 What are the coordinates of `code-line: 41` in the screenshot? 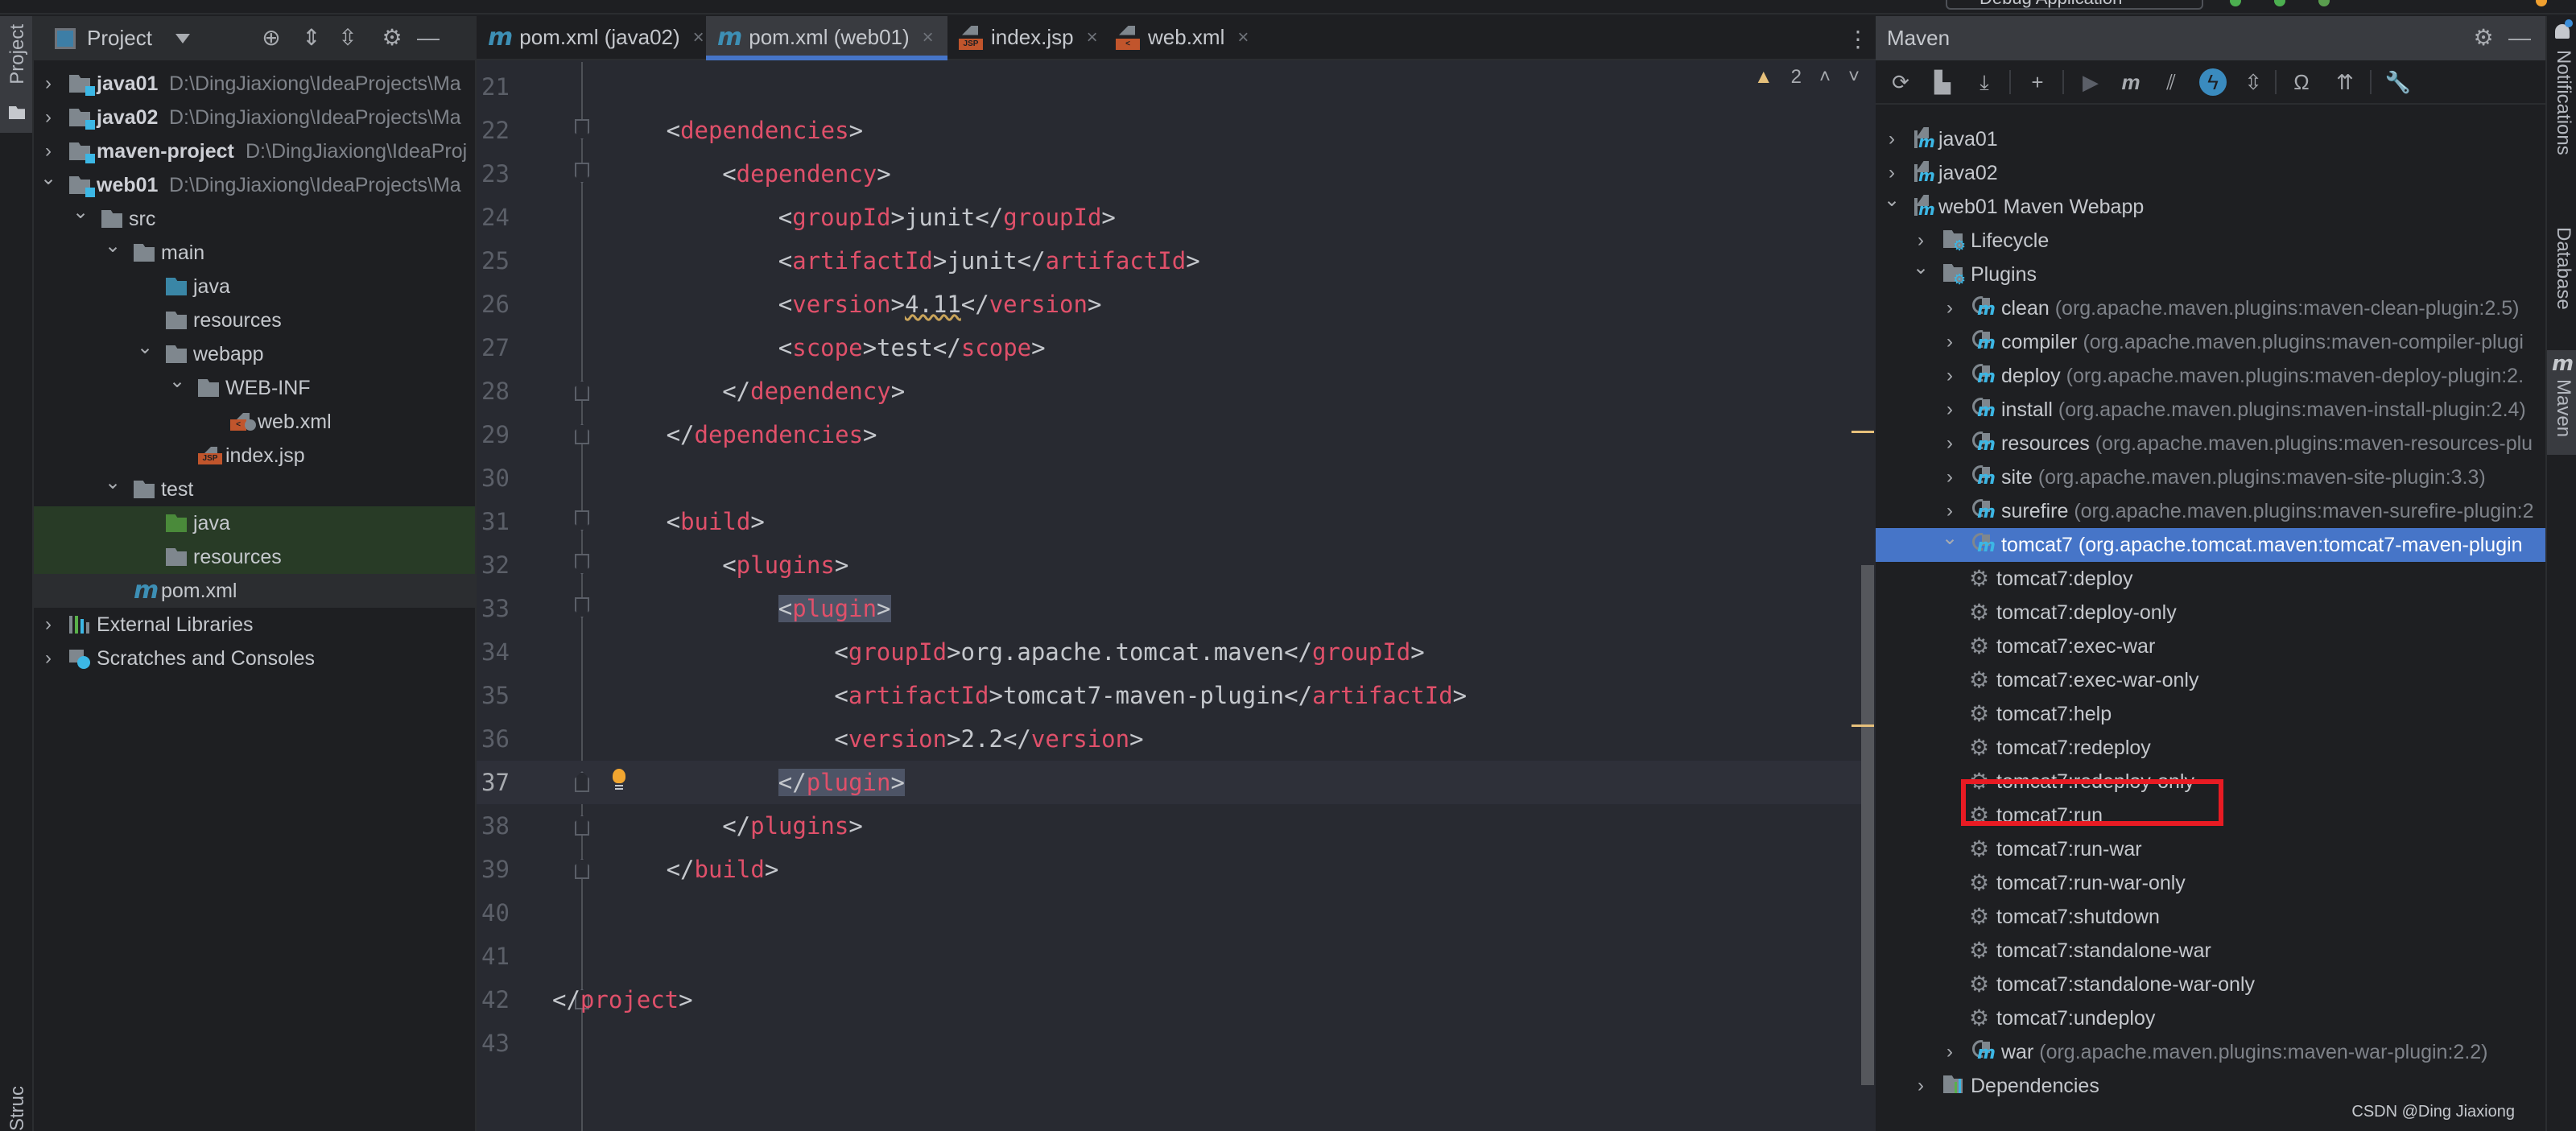 It's located at (1171, 956).